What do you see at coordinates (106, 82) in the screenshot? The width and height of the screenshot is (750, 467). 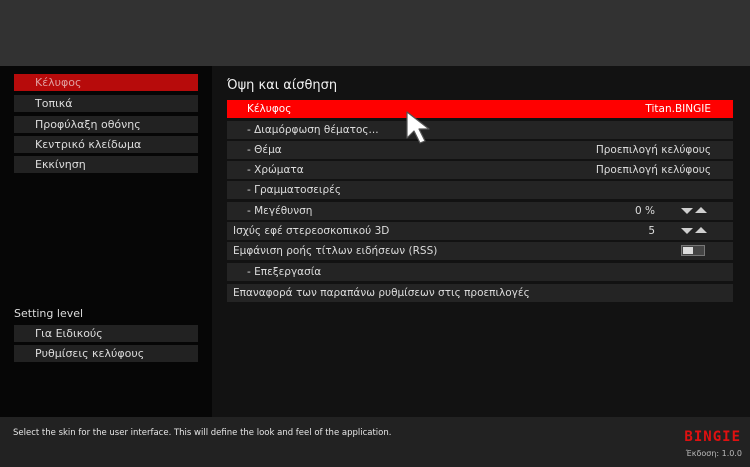 I see `category-skin: Κέλυφος` at bounding box center [106, 82].